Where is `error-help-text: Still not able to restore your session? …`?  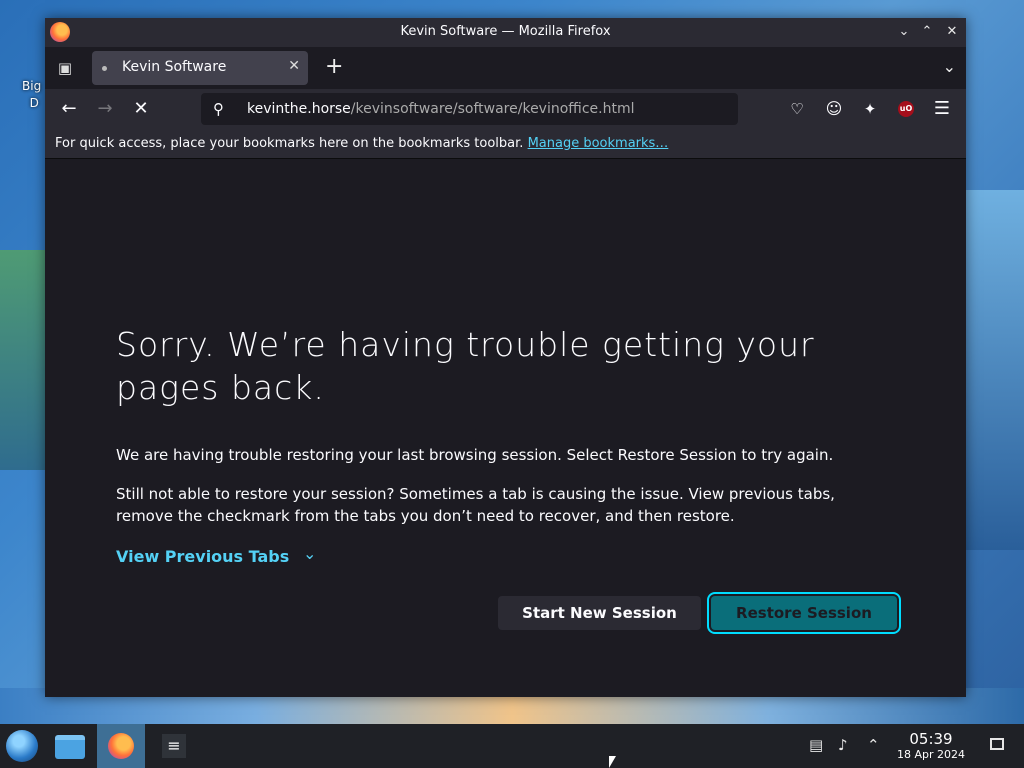 error-help-text: Still not able to restore your session? … is located at coordinates (475, 505).